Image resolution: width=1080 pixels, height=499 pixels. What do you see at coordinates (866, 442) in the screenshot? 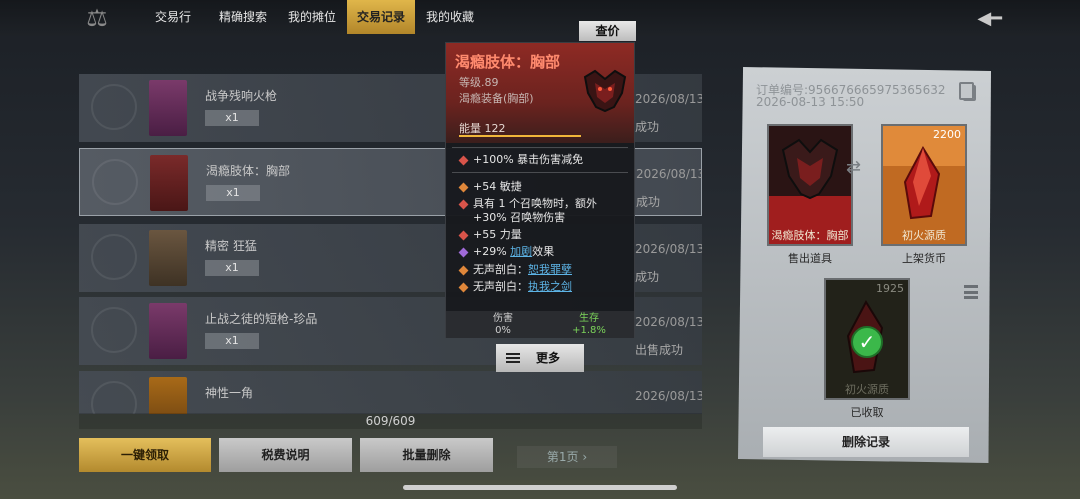
I see `delete-record-button: 删除记录` at bounding box center [866, 442].